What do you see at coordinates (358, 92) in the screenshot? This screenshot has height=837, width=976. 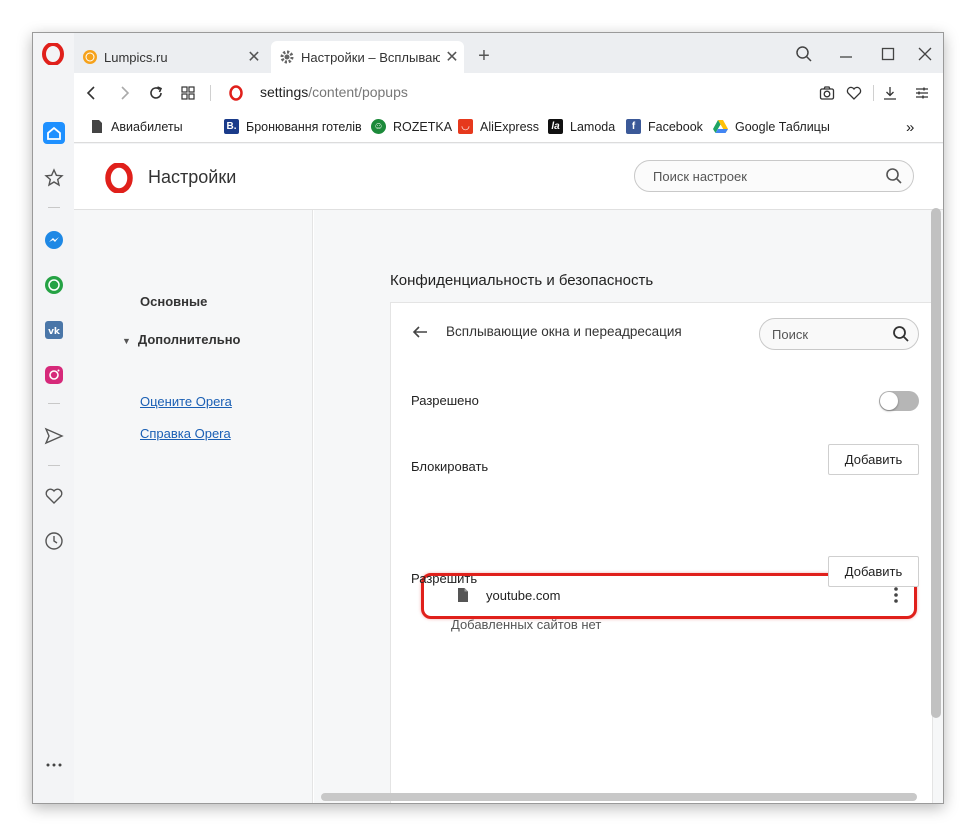 I see `url-path: /content/popups` at bounding box center [358, 92].